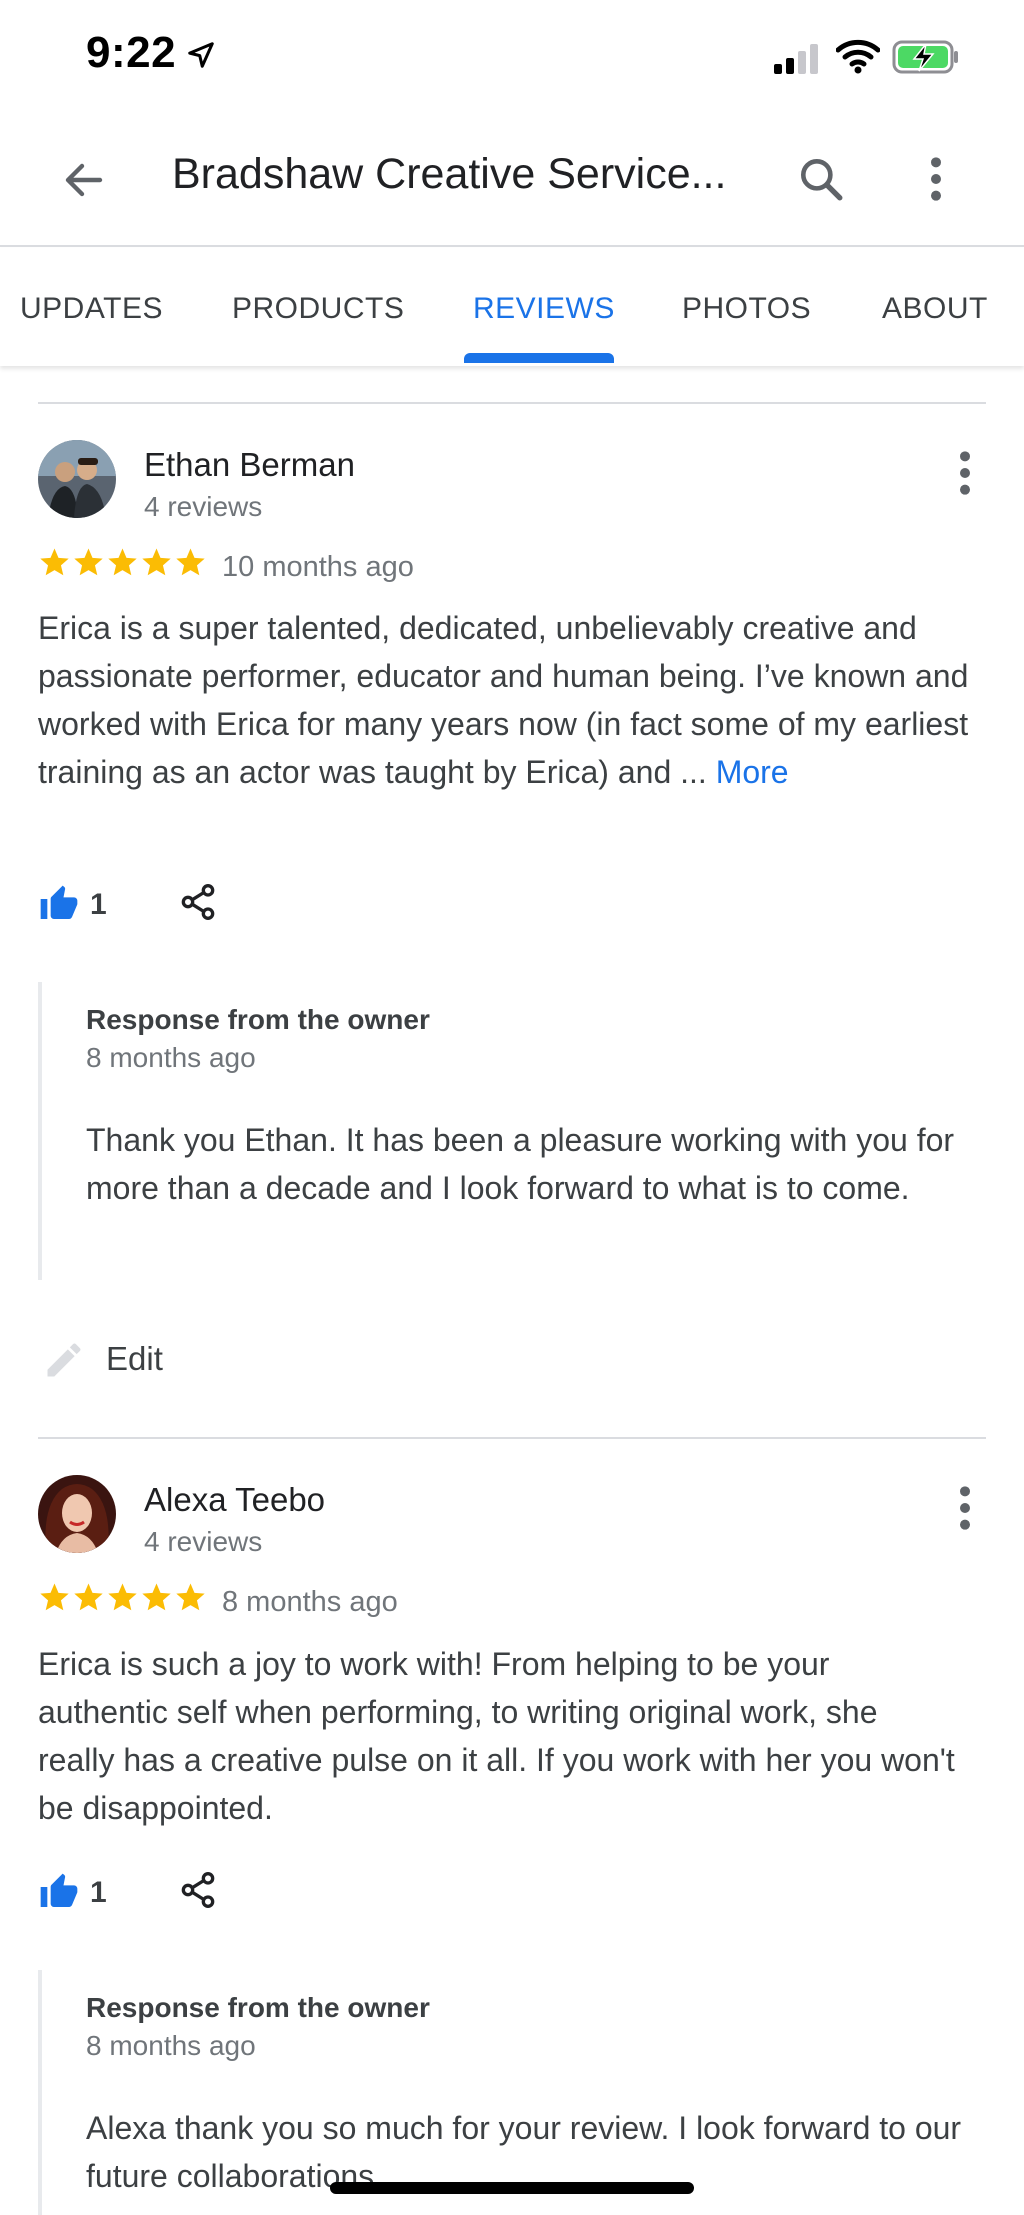  I want to click on edit-response-button: Edit, so click(118, 1360).